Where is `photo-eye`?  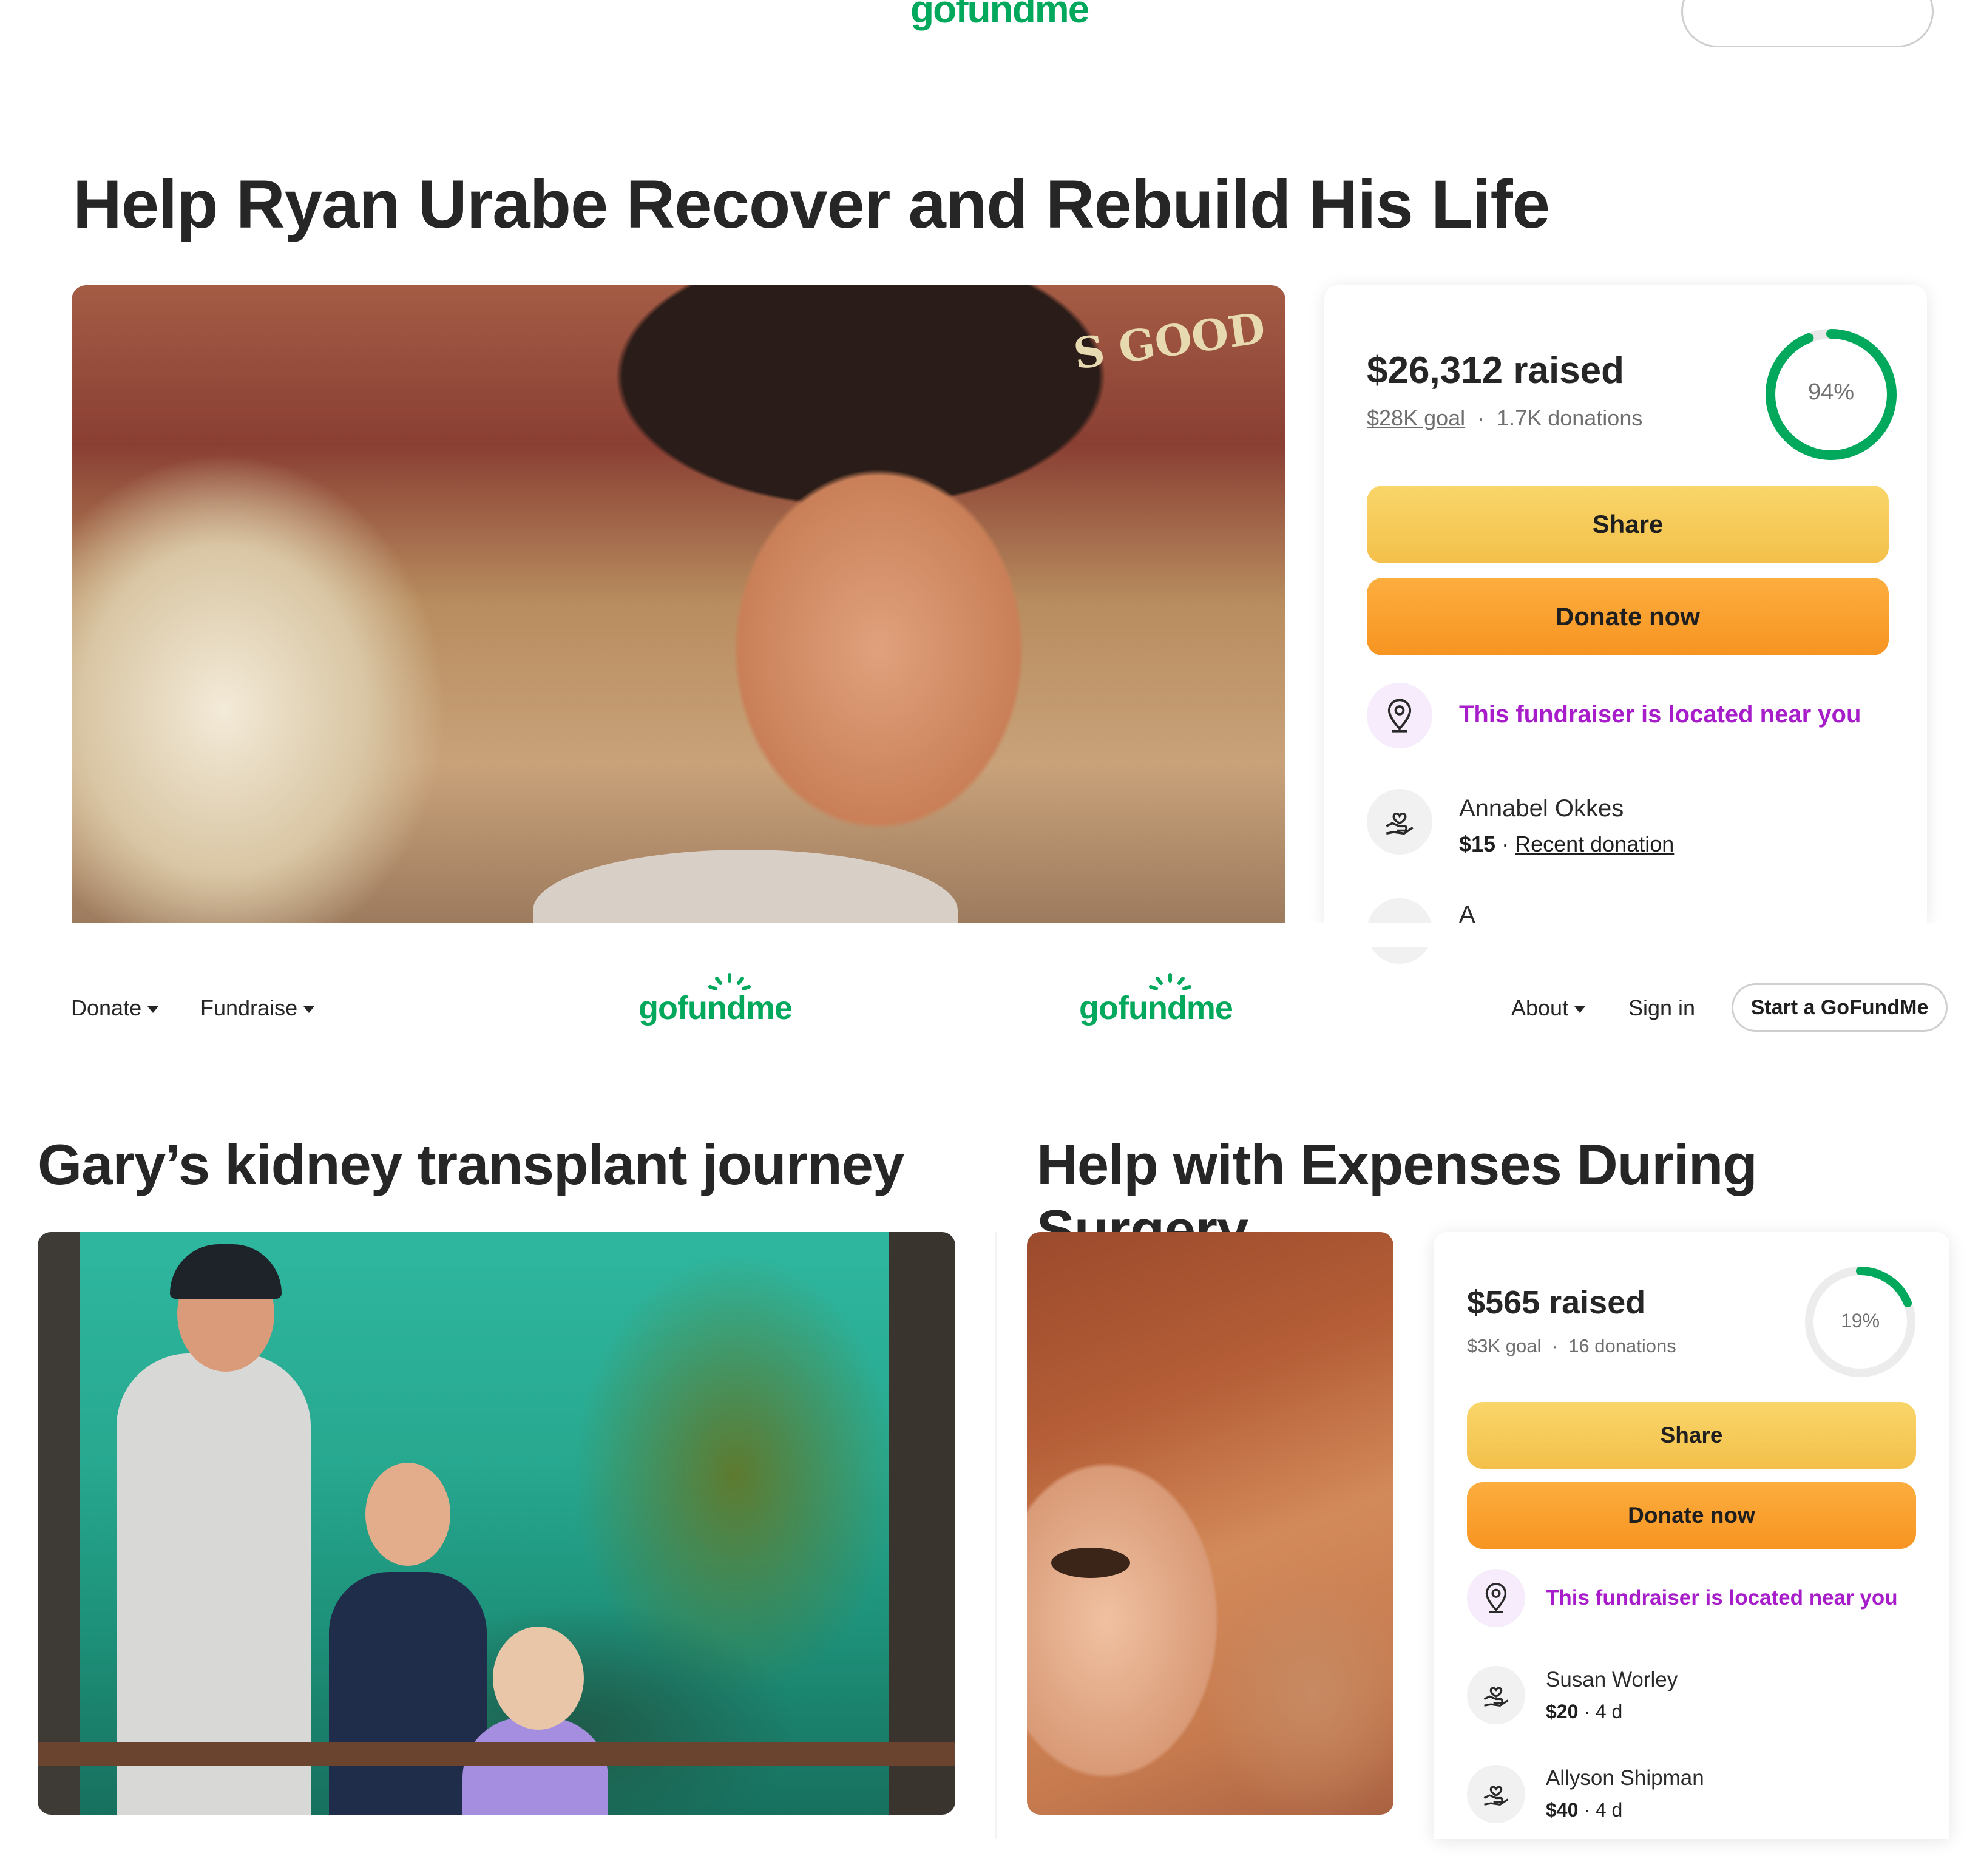
photo-eye is located at coordinates (1090, 1563).